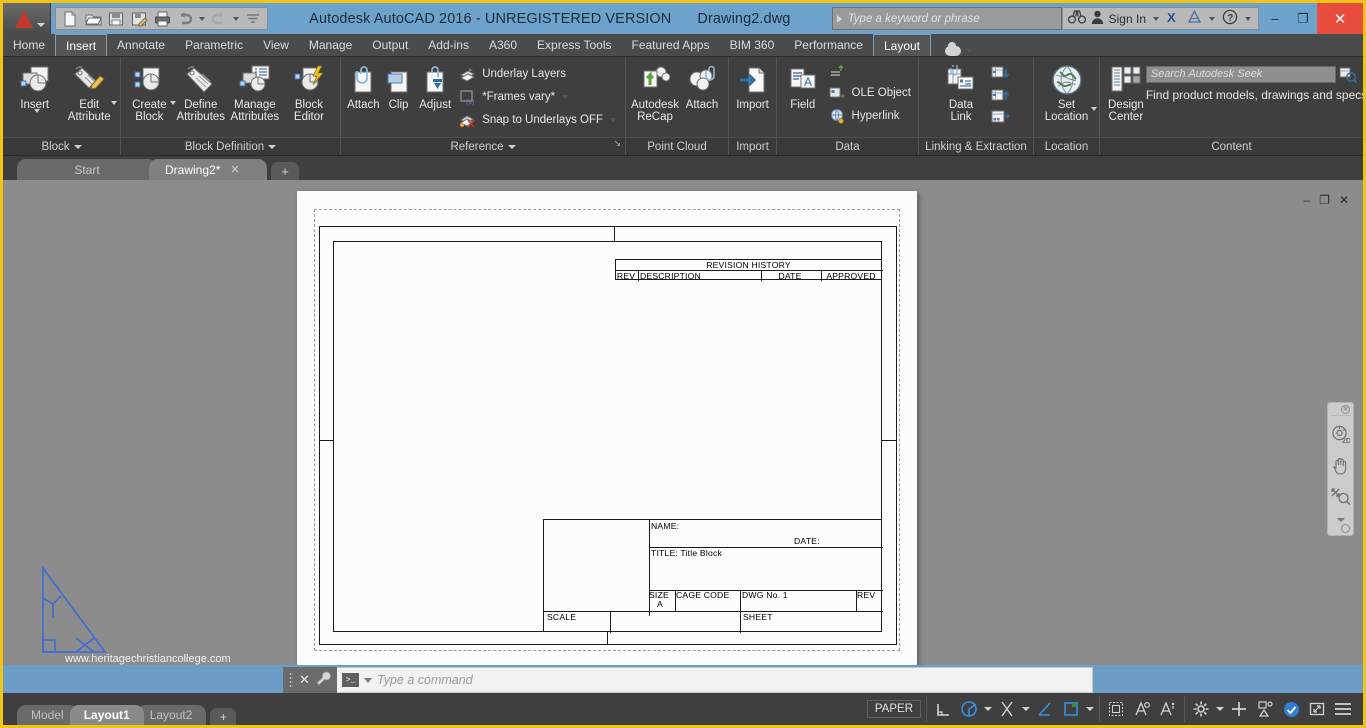 The width and height of the screenshot is (1366, 728). Describe the element at coordinates (139, 18) in the screenshot. I see `save-as-icon` at that location.